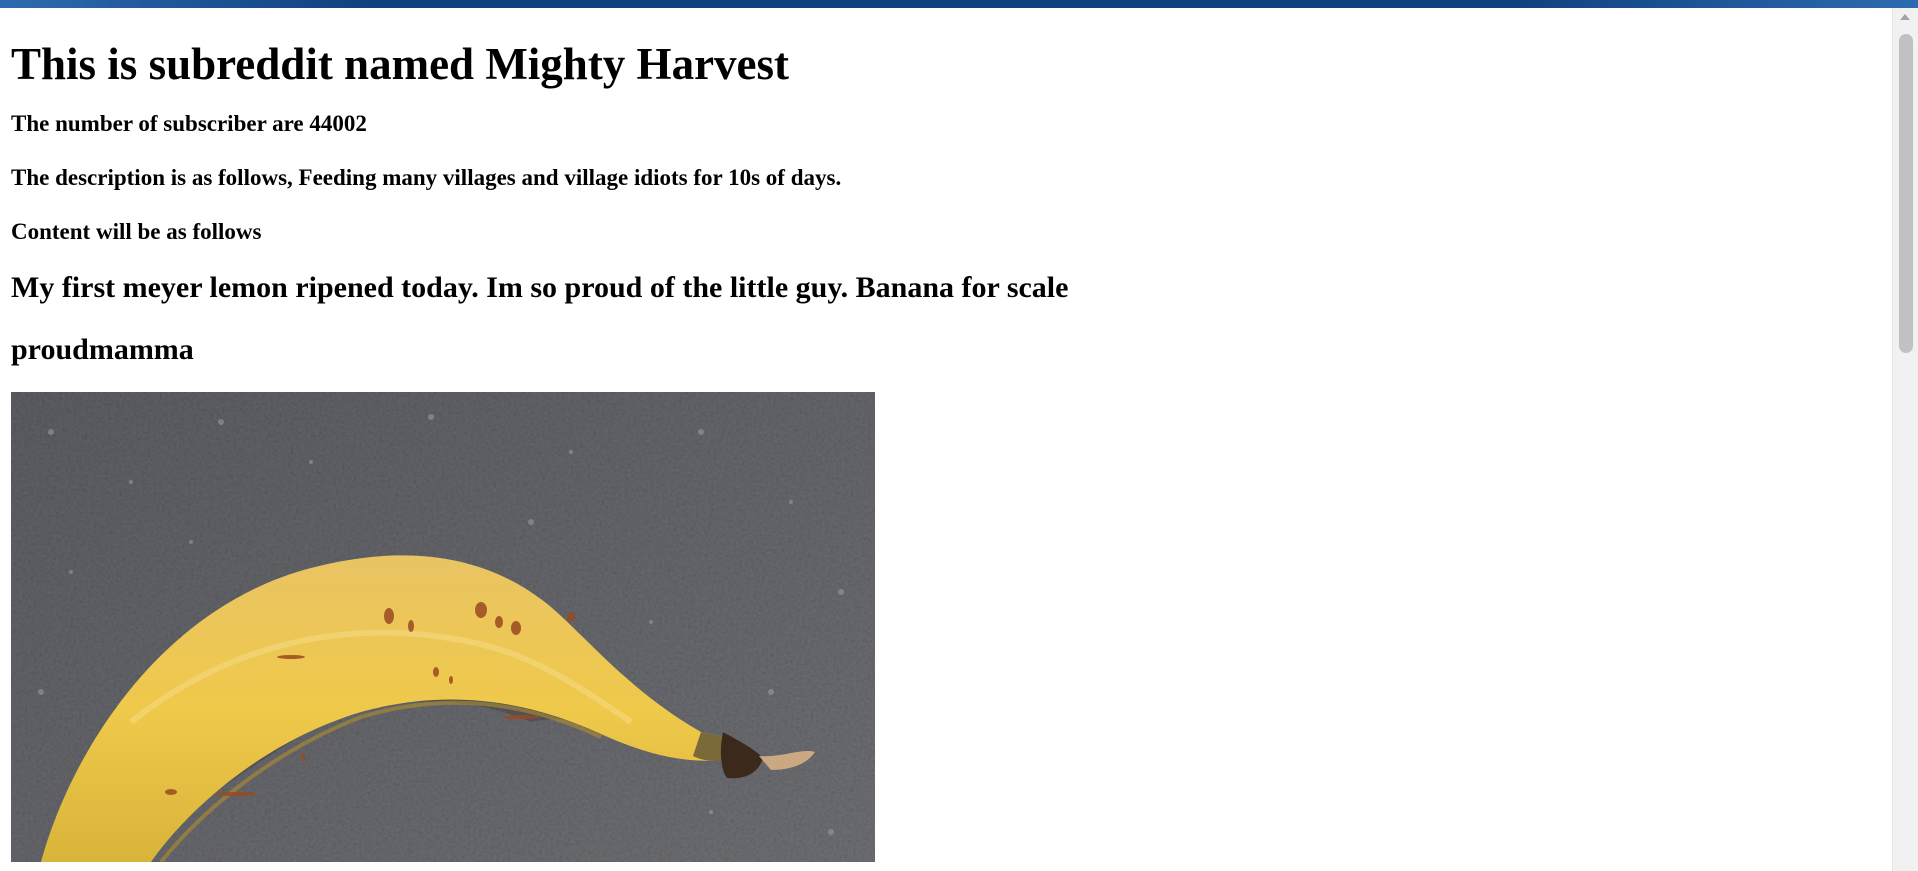  I want to click on post-author: proudmamma, so click(102, 349).